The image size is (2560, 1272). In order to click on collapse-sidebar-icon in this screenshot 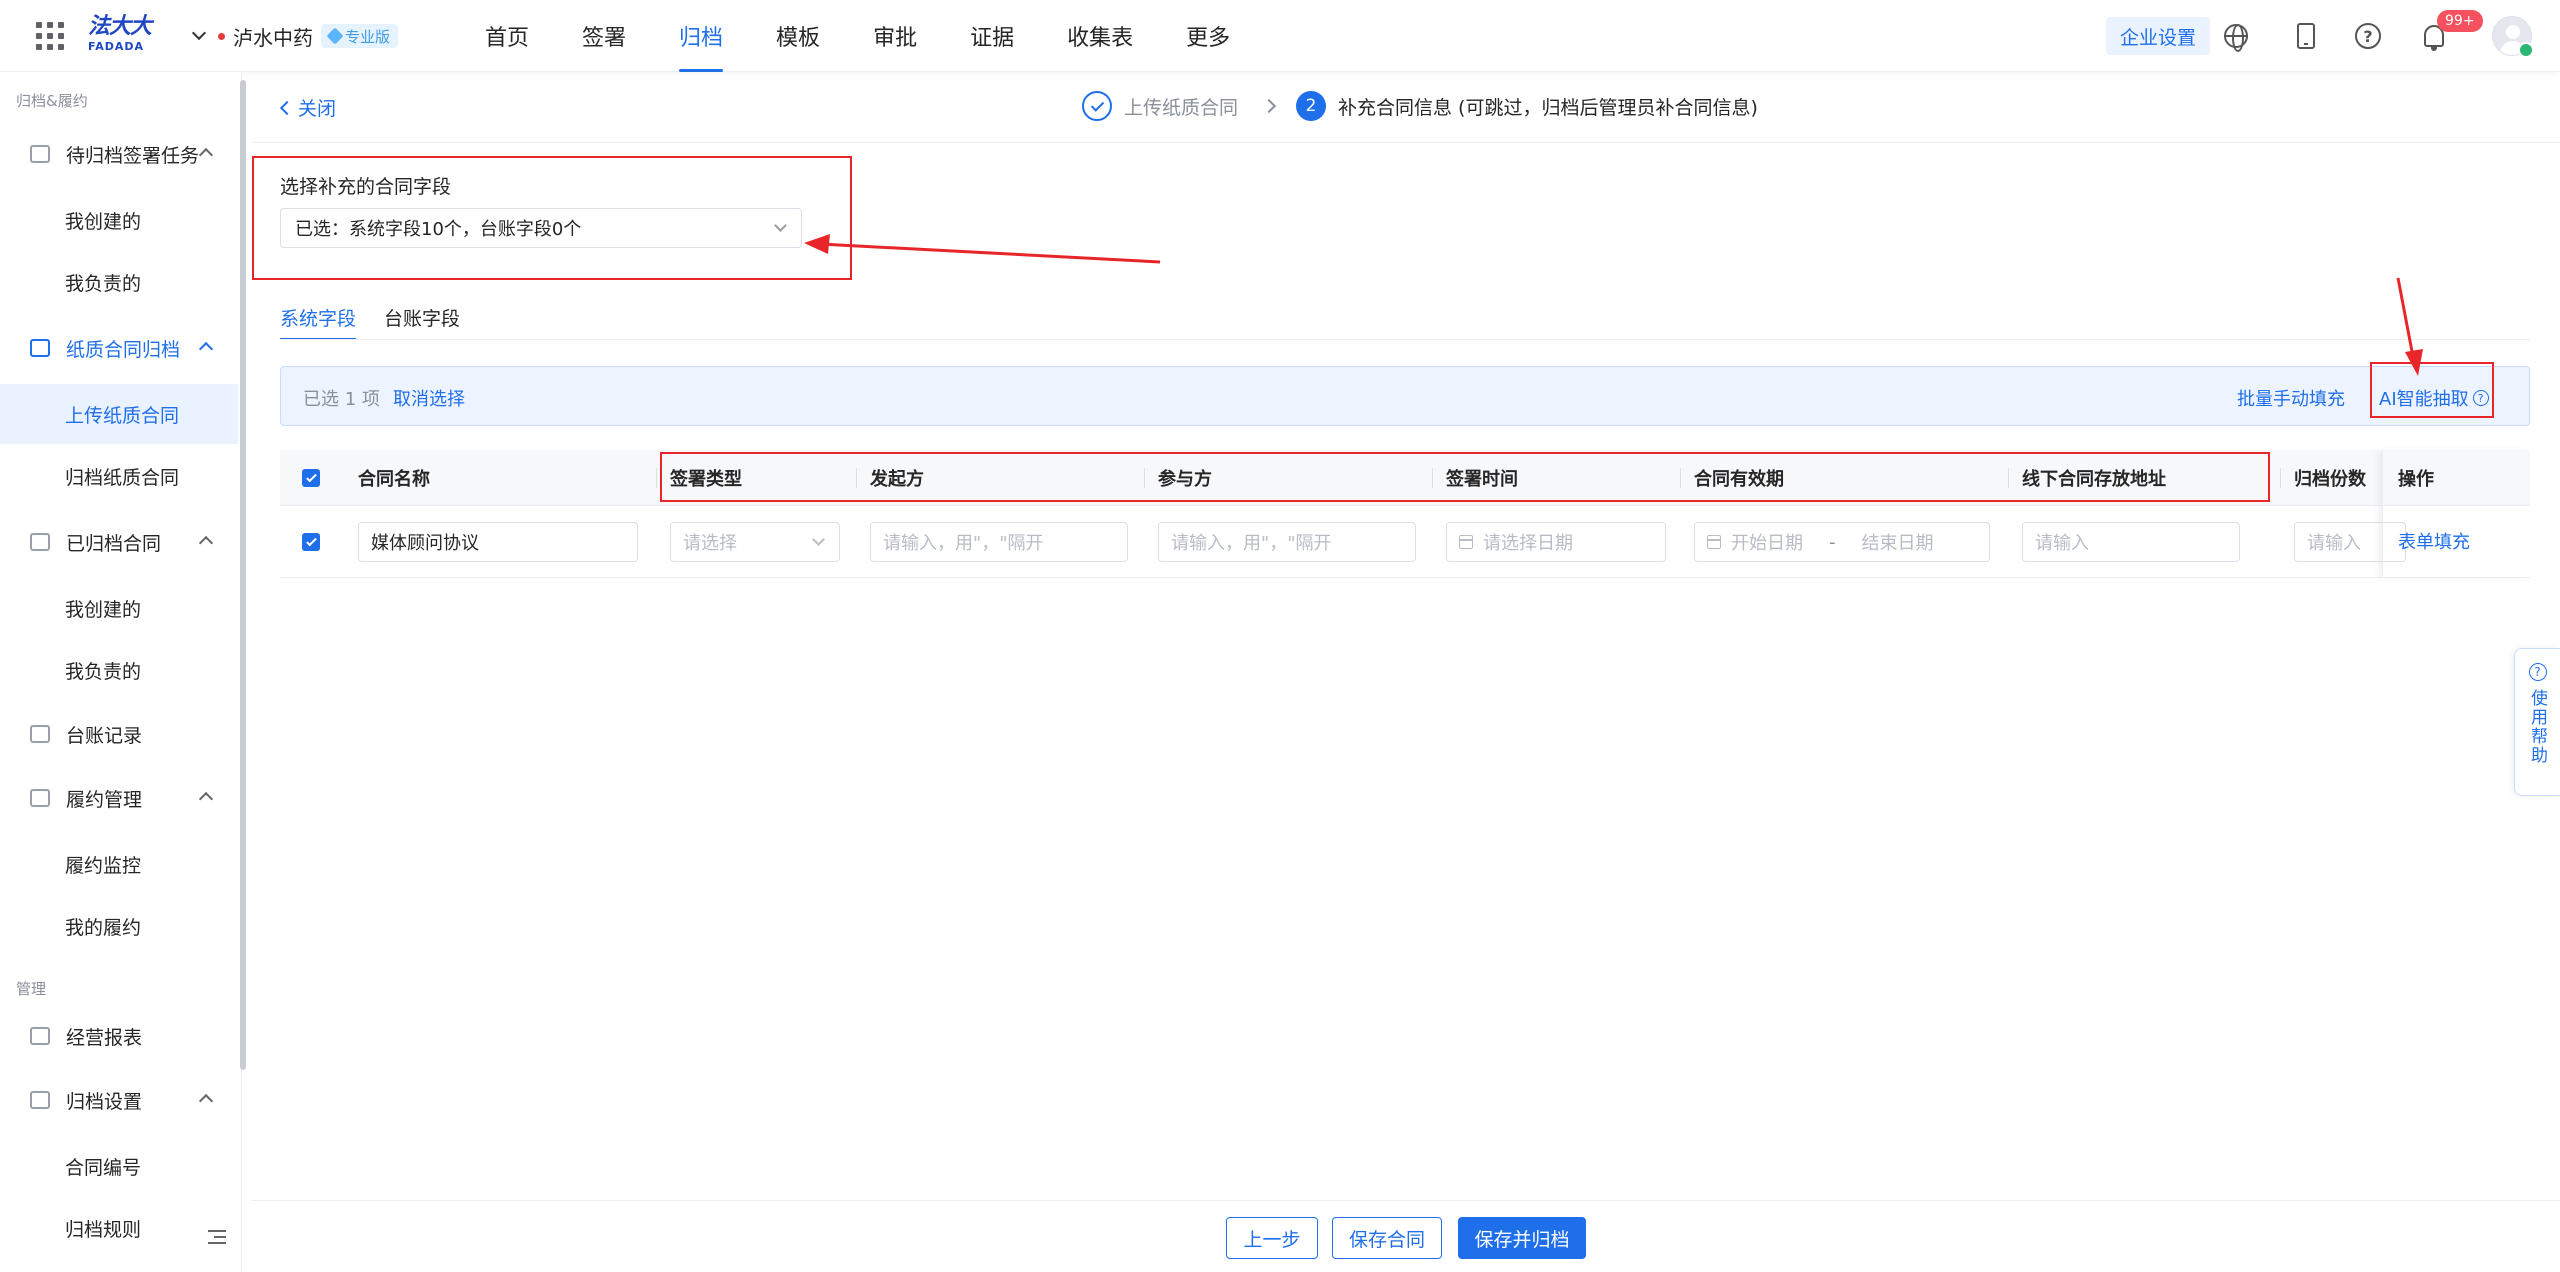, I will do `click(217, 1237)`.